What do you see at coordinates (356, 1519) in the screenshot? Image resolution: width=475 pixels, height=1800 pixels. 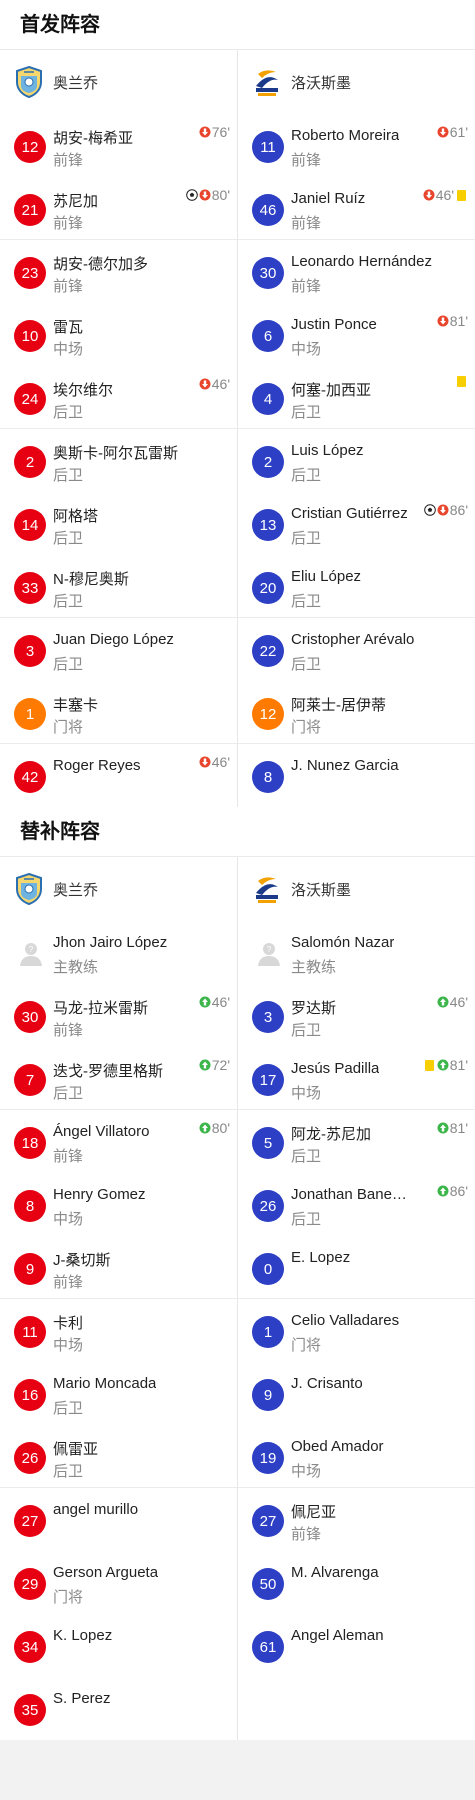 I see `player-row: 27 佩尼亚 前锋` at bounding box center [356, 1519].